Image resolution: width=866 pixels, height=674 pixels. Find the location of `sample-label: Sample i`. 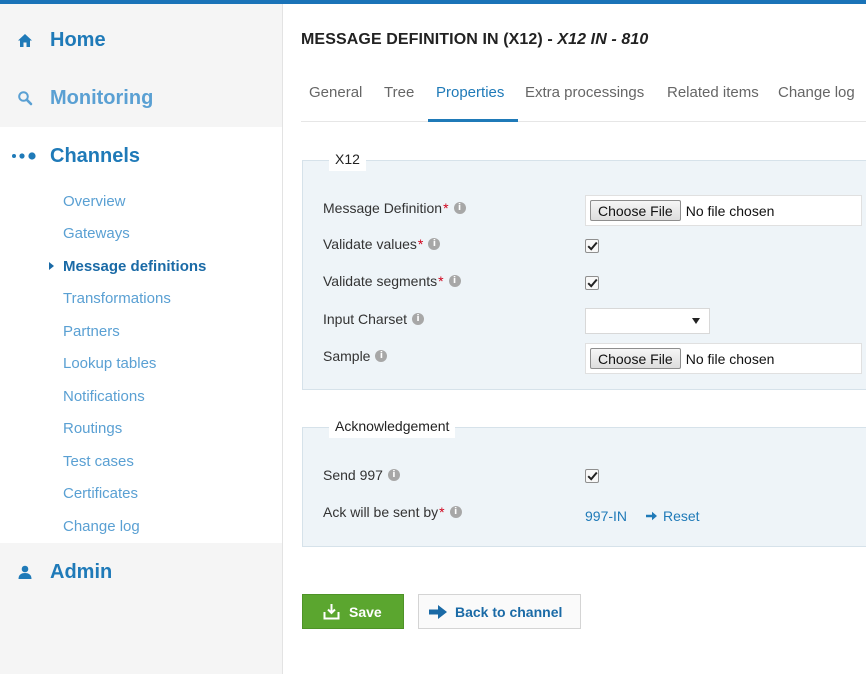

sample-label: Sample i is located at coordinates (355, 356).